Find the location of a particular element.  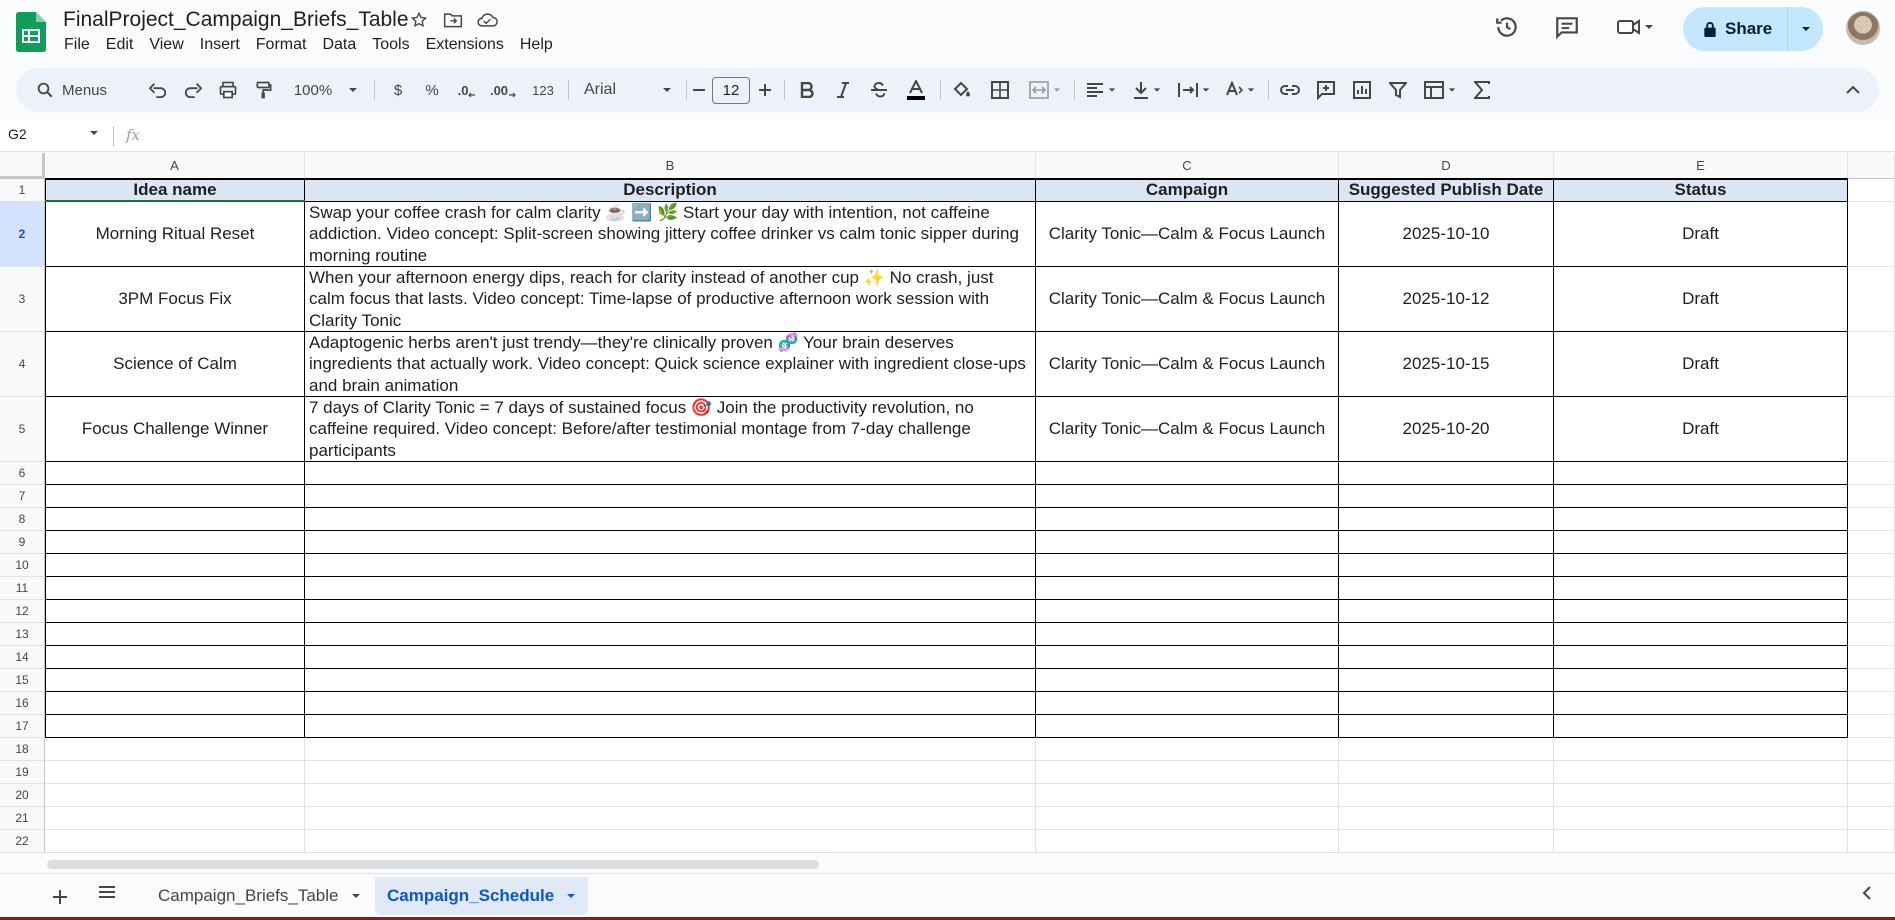

increase-font-size-icon is located at coordinates (765, 90).